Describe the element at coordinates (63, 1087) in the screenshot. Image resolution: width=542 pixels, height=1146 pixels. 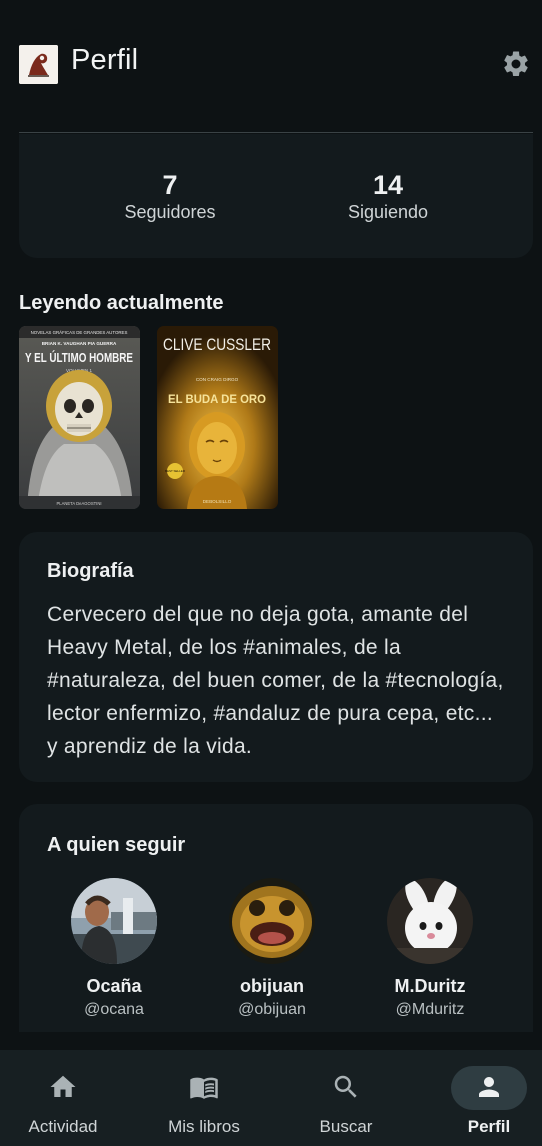
I see `home-icon` at that location.